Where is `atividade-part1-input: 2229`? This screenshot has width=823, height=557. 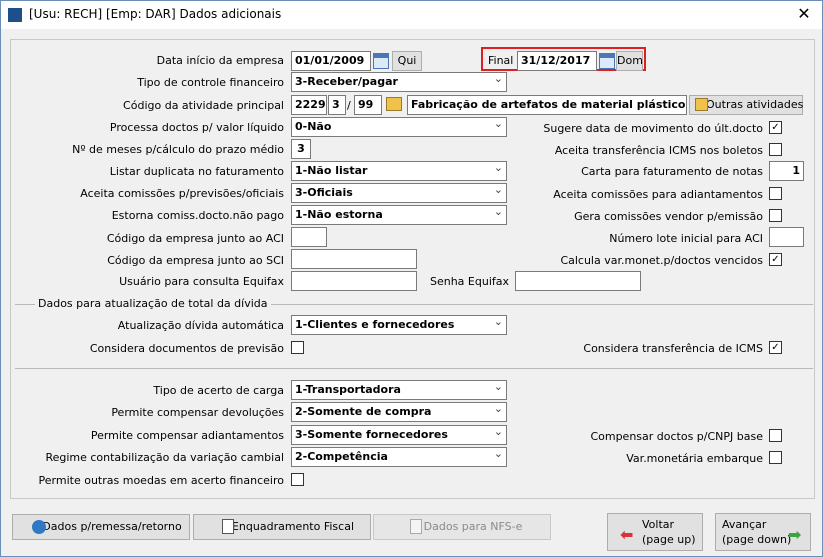 atividade-part1-input: 2229 is located at coordinates (309, 105).